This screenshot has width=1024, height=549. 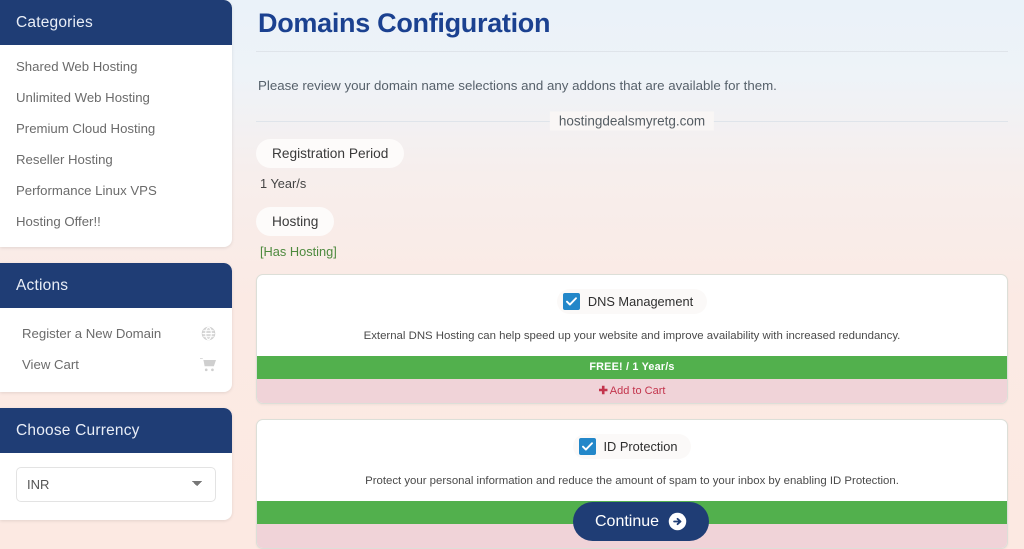 I want to click on page-title: Domains Configuration, so click(x=404, y=23).